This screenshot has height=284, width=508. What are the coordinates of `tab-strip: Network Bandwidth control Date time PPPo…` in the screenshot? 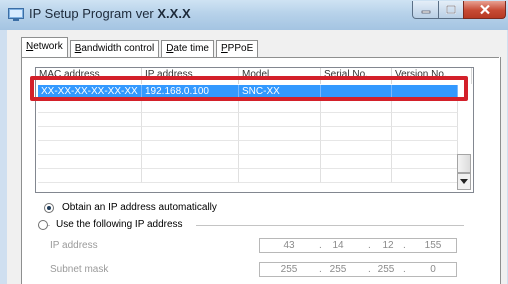 It's located at (140, 47).